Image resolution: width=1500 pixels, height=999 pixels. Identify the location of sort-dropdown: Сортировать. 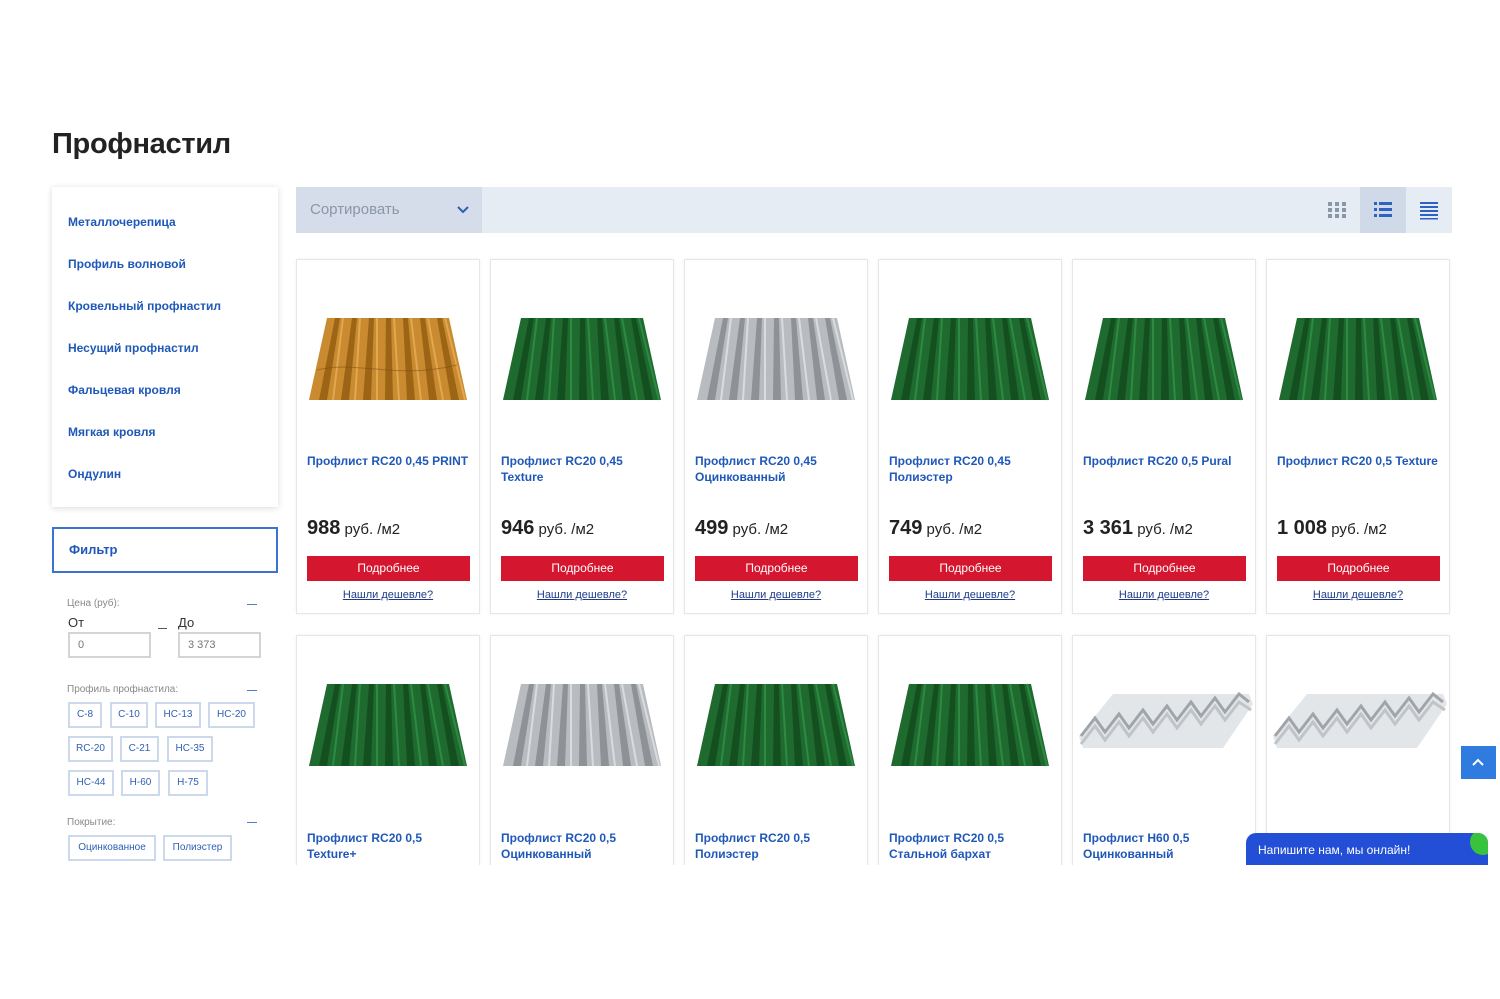
(389, 210).